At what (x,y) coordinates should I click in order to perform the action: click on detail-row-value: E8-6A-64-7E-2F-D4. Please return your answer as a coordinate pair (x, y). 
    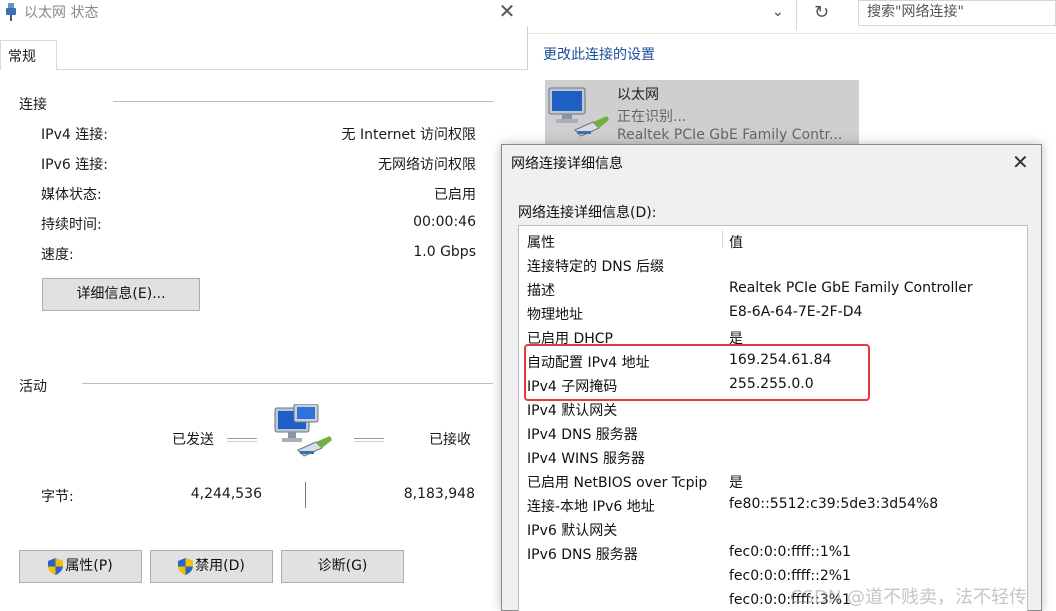
    Looking at the image, I should click on (796, 312).